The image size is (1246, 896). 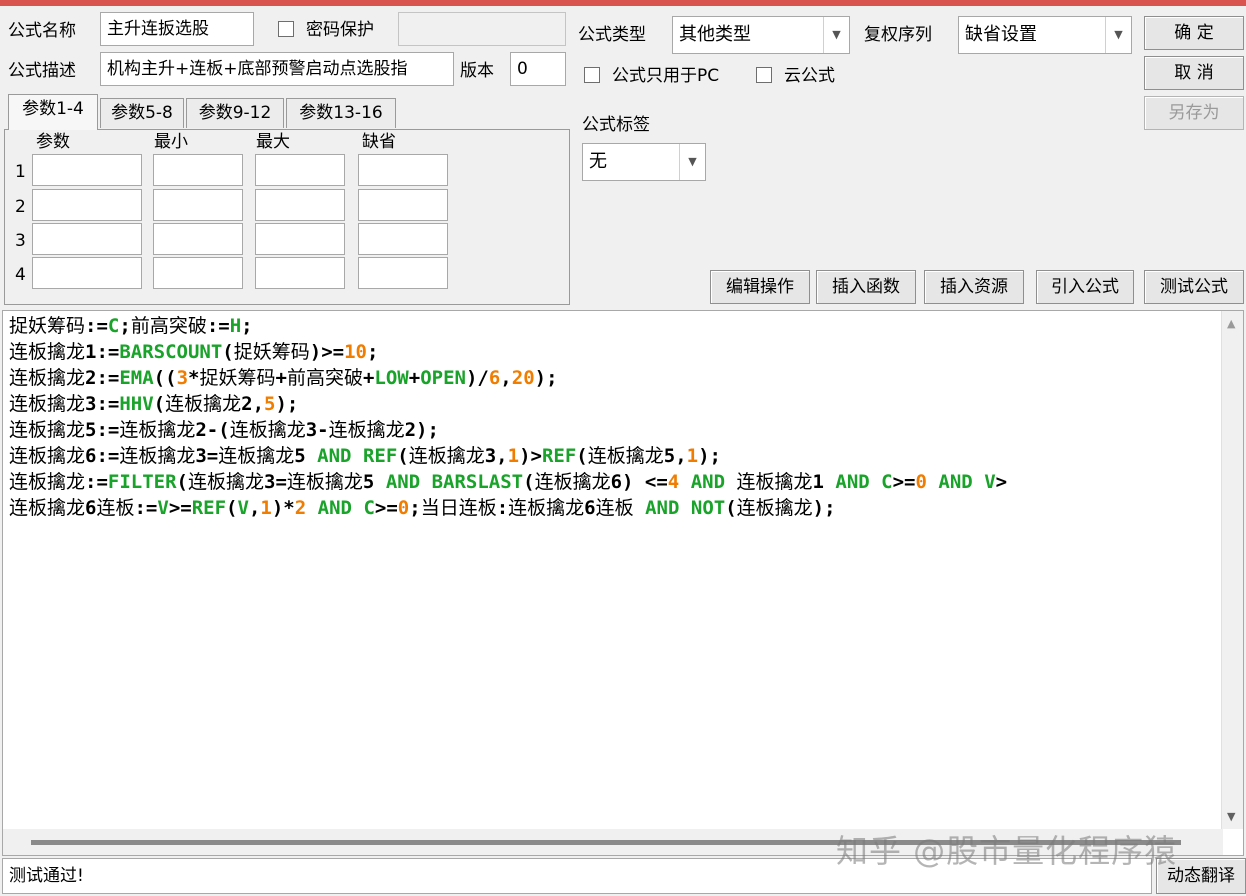 What do you see at coordinates (270, 404) in the screenshot?
I see `code-number: 5` at bounding box center [270, 404].